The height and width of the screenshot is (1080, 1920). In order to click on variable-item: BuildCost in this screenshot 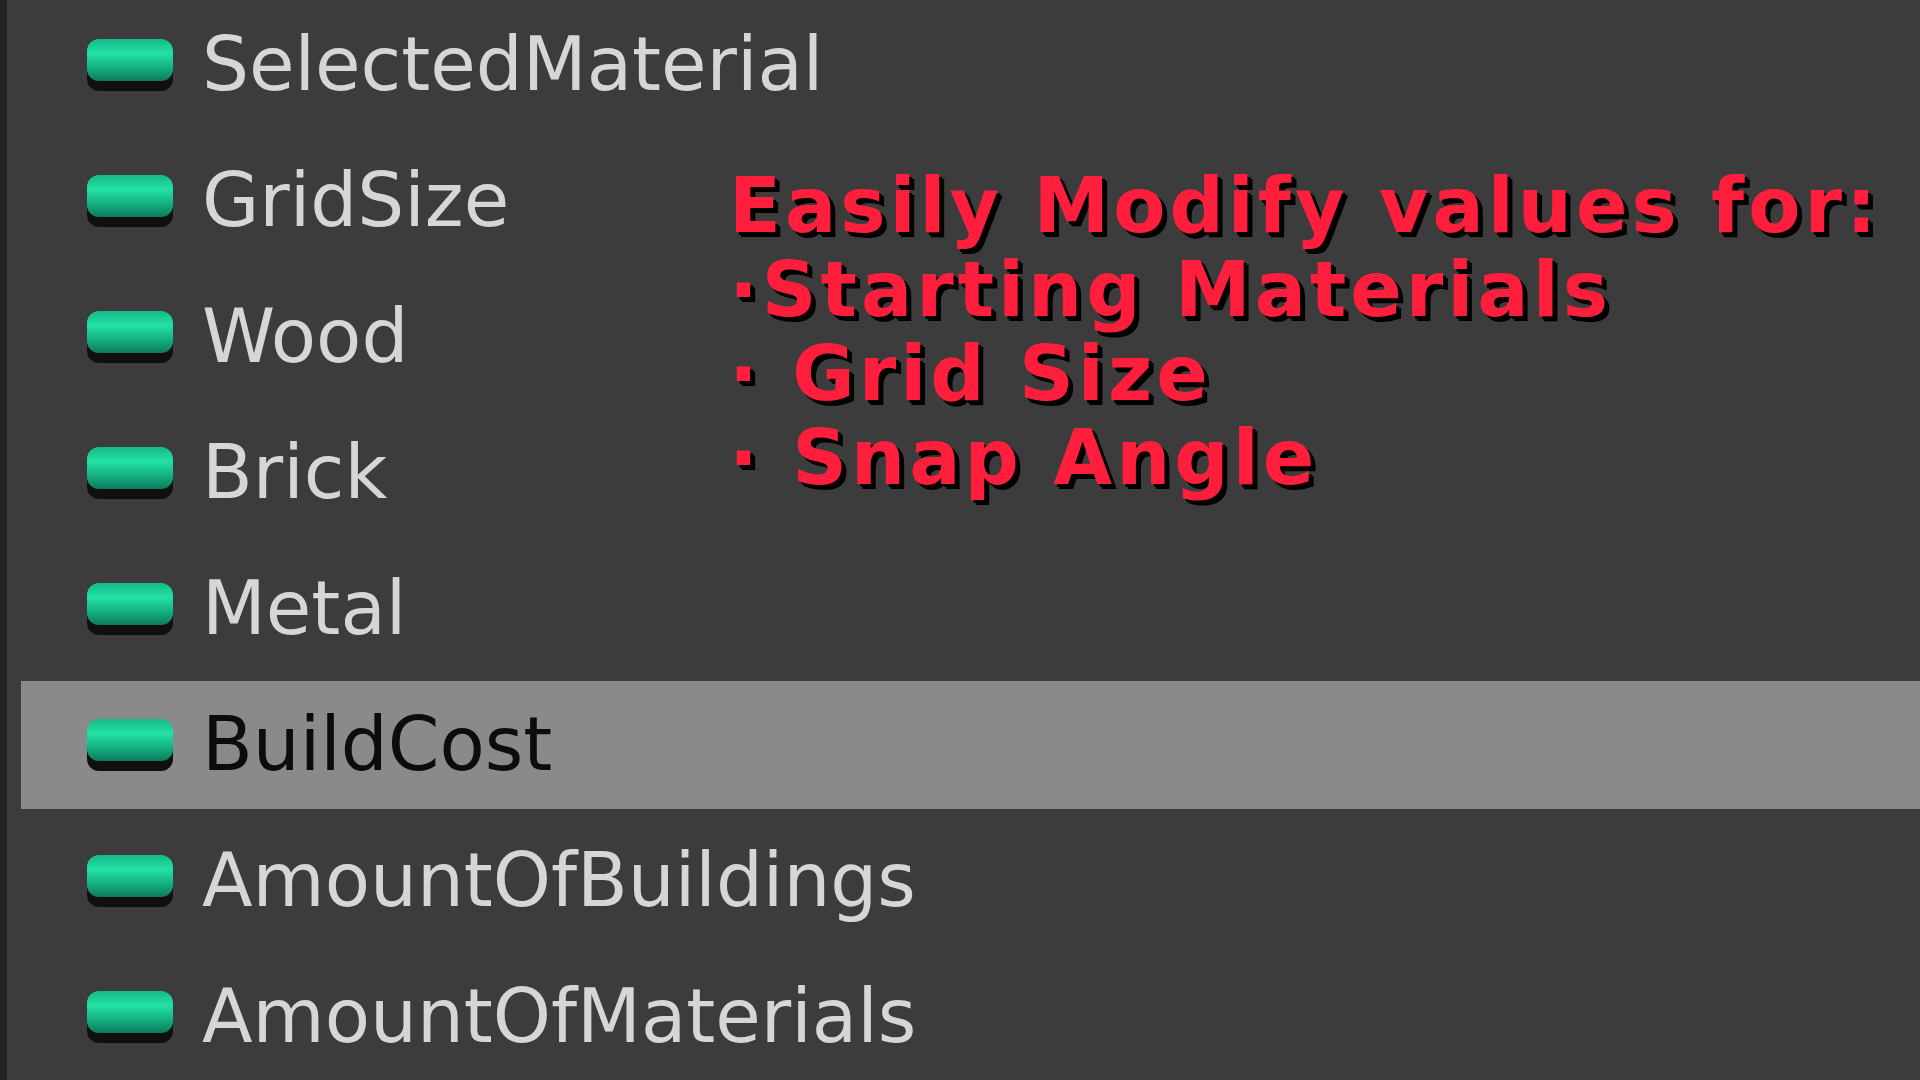, I will do `click(970, 745)`.